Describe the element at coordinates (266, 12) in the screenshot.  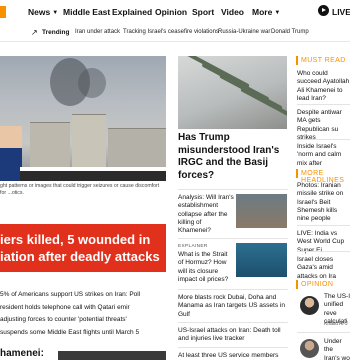
I see `nav-more: More ▼` at that location.